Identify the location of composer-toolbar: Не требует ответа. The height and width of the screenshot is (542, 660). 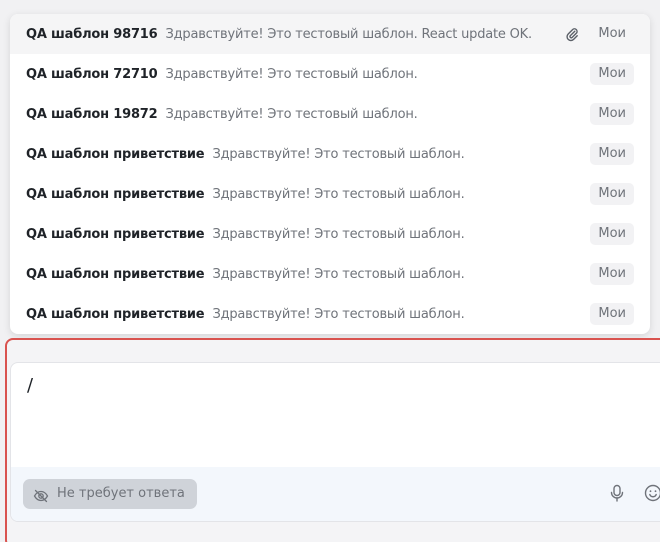
(335, 494).